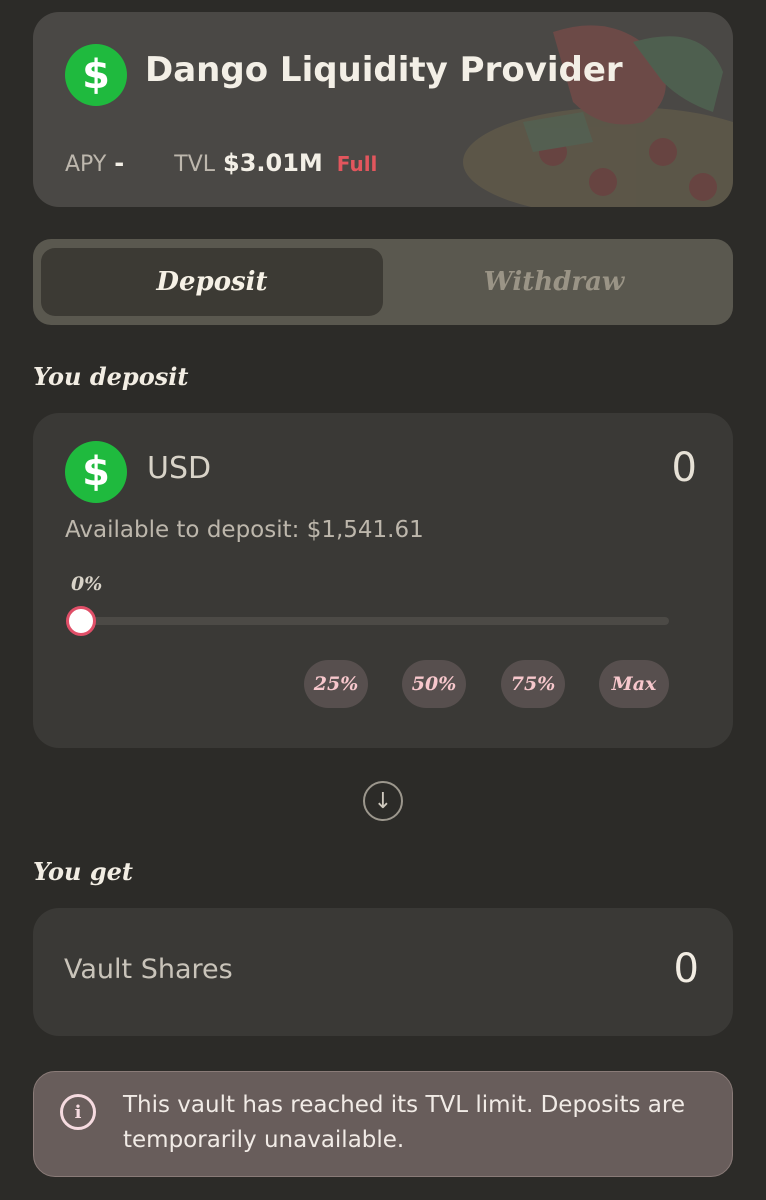 The image size is (766, 1200). Describe the element at coordinates (87, 584) in the screenshot. I see `slider-percent-label: 0%` at that location.